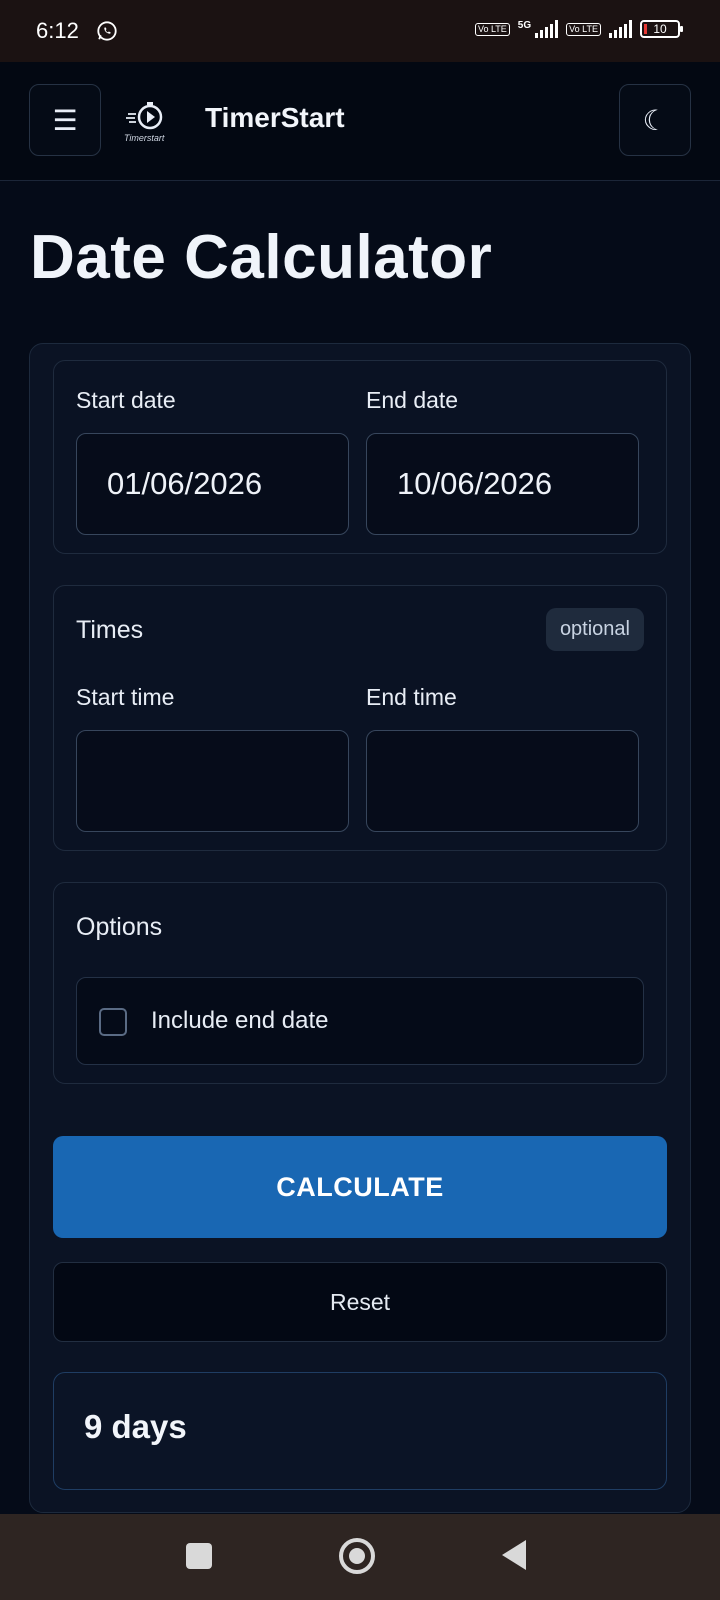  What do you see at coordinates (594, 629) in the screenshot?
I see `optional-badge: optional` at bounding box center [594, 629].